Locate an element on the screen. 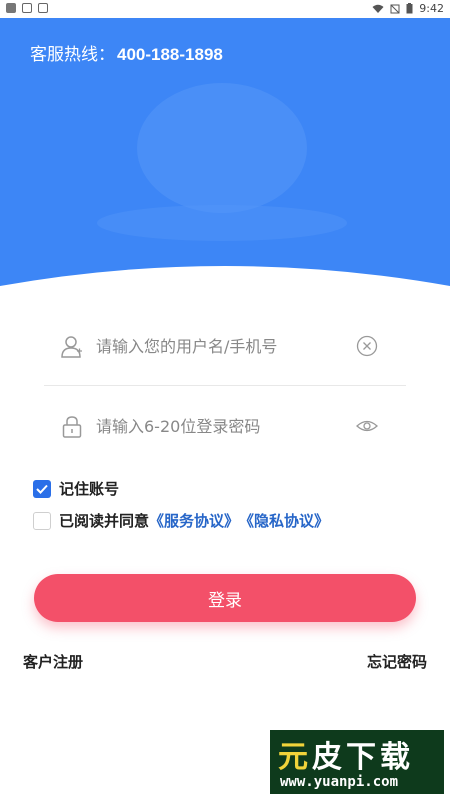 The height and width of the screenshot is (800, 450). hotline-number: 400-188-1898 is located at coordinates (170, 54).